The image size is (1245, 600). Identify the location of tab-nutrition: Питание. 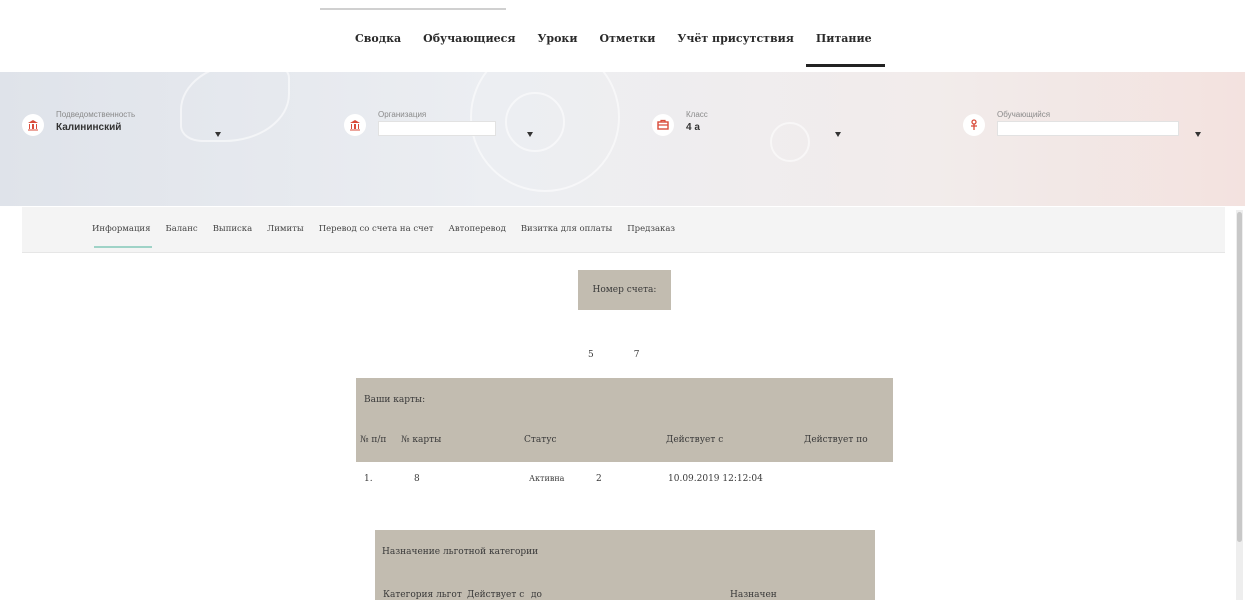
(845, 49).